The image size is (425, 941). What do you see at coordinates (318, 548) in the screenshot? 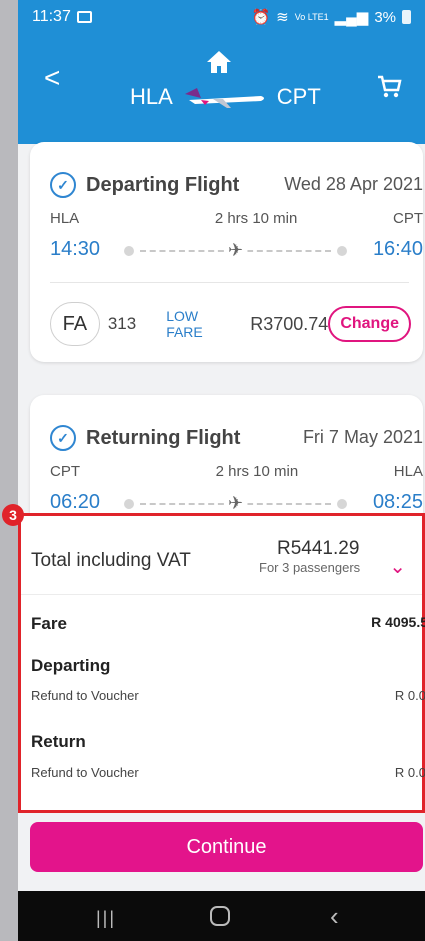
I see `total-amount: R5441.29` at bounding box center [318, 548].